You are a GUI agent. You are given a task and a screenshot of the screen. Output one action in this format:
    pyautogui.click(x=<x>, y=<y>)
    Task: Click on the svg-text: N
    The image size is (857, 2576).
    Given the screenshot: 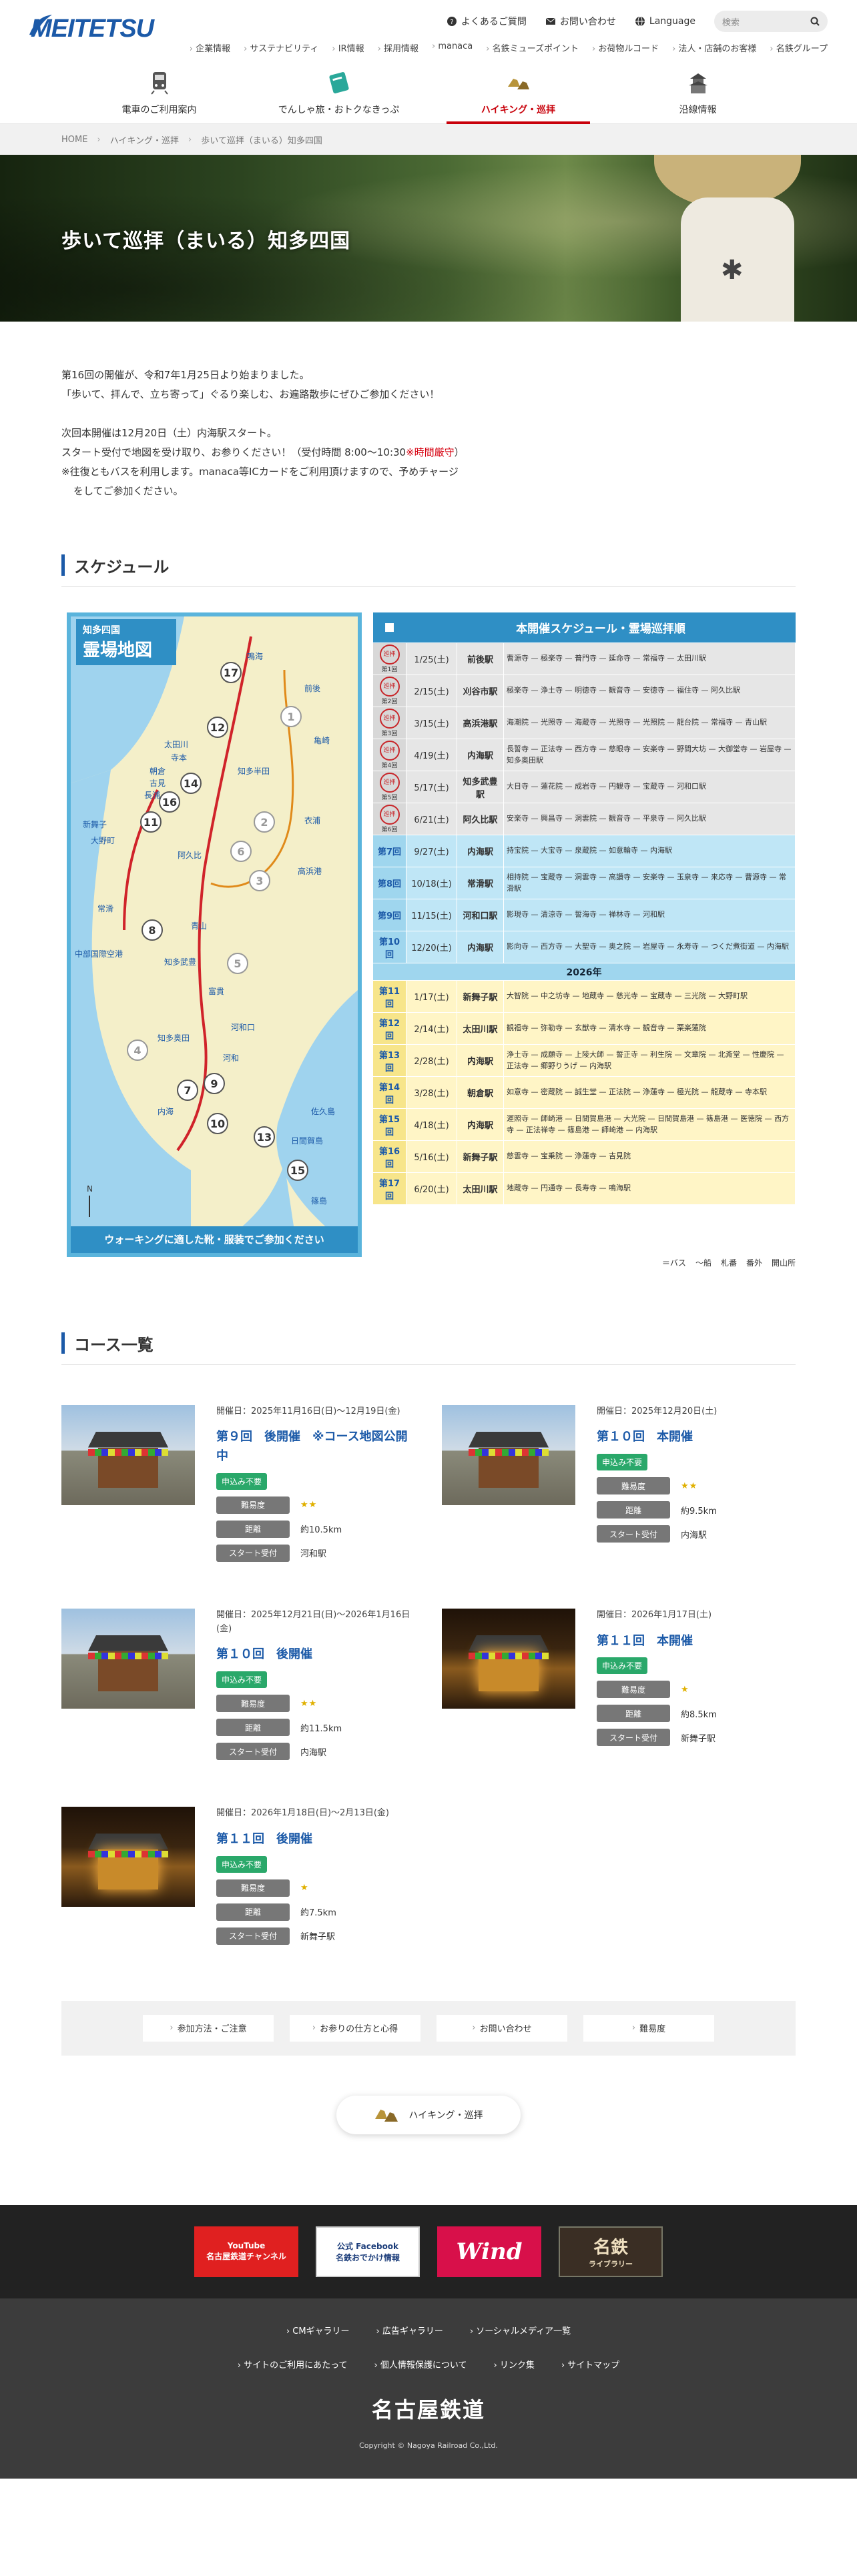 What is the action you would take?
    pyautogui.click(x=90, y=1189)
    